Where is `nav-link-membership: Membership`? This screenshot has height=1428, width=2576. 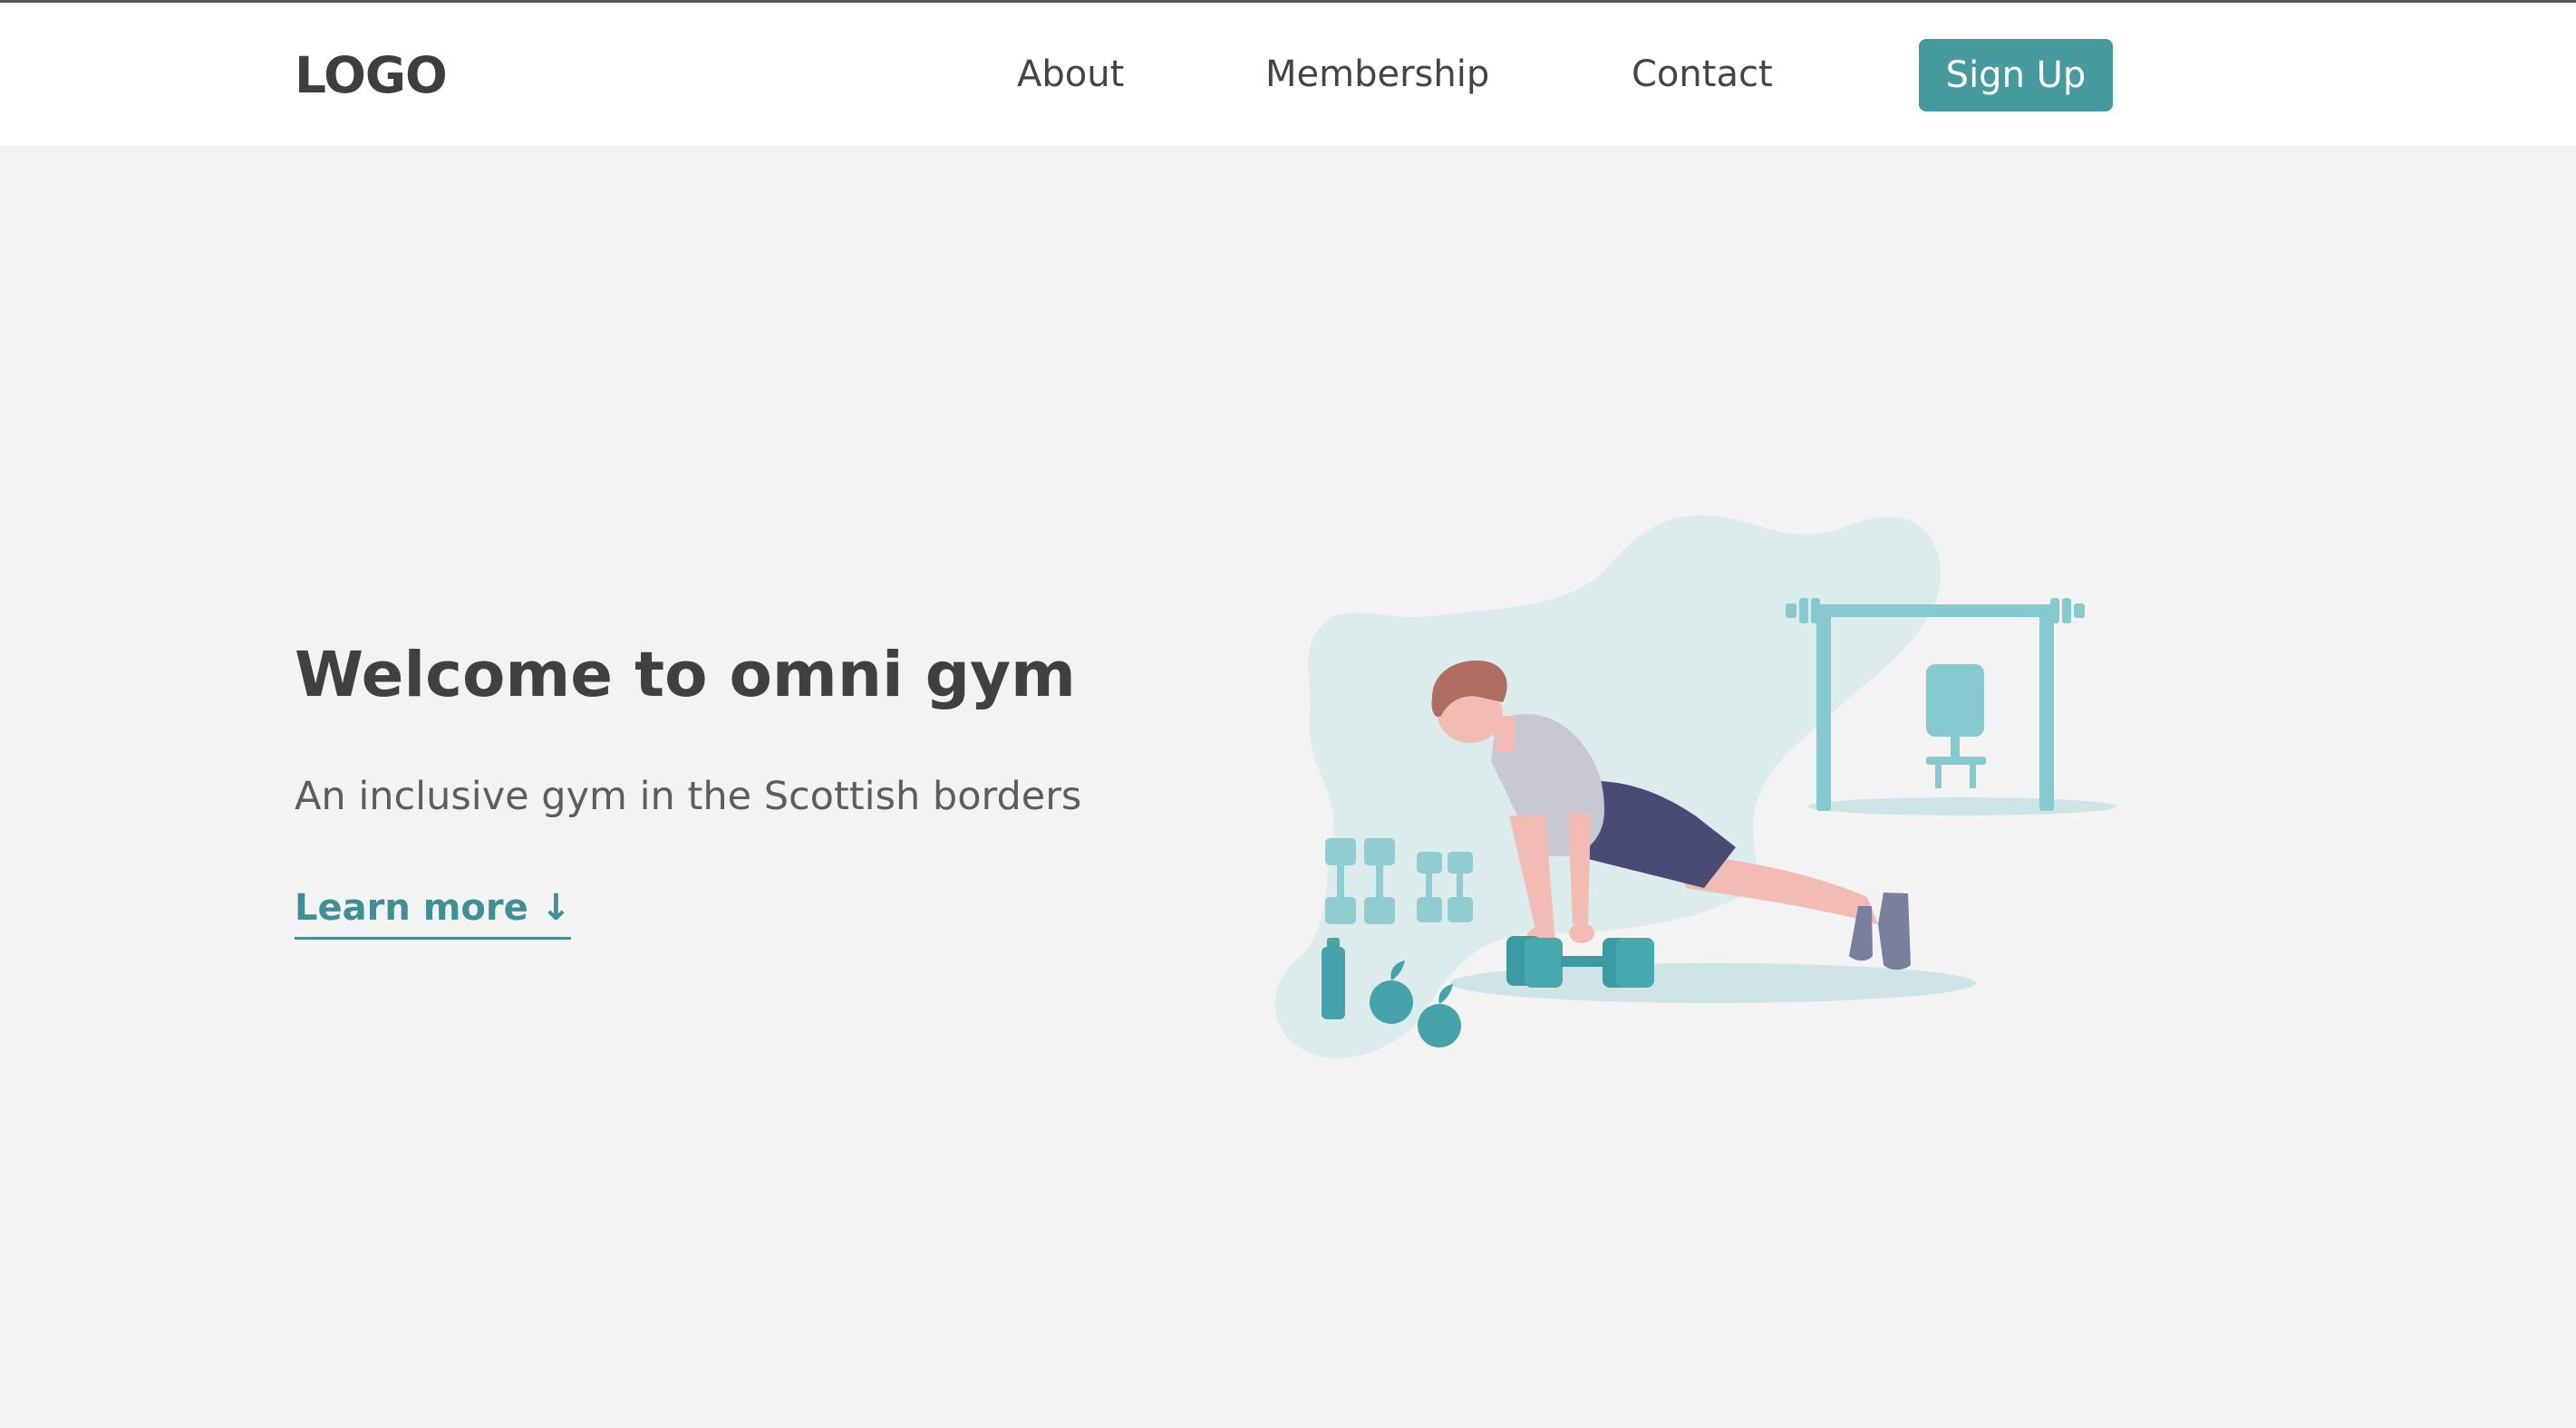 nav-link-membership: Membership is located at coordinates (1377, 75).